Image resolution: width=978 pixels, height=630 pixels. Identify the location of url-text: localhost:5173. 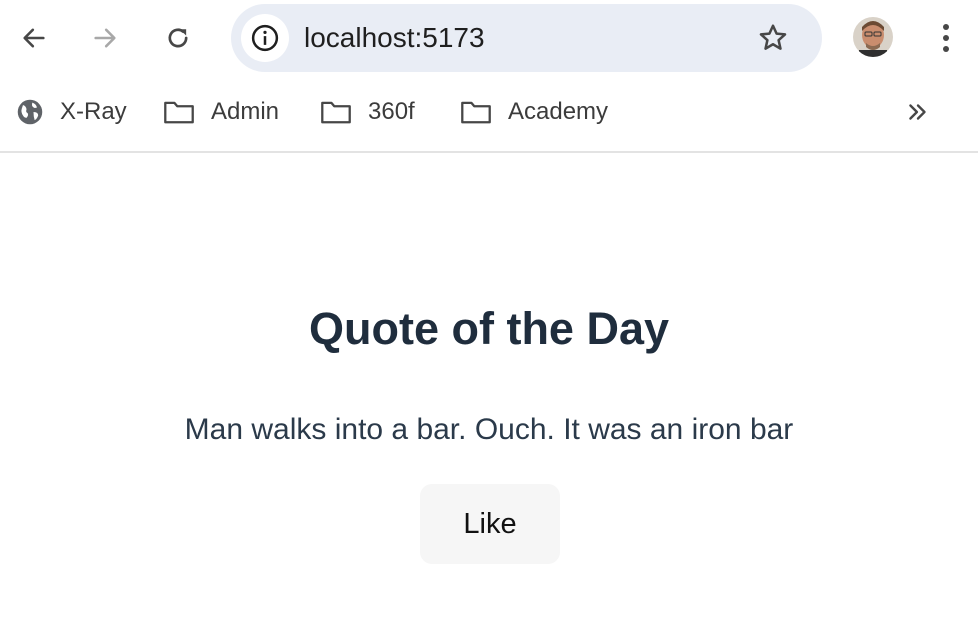
(394, 38).